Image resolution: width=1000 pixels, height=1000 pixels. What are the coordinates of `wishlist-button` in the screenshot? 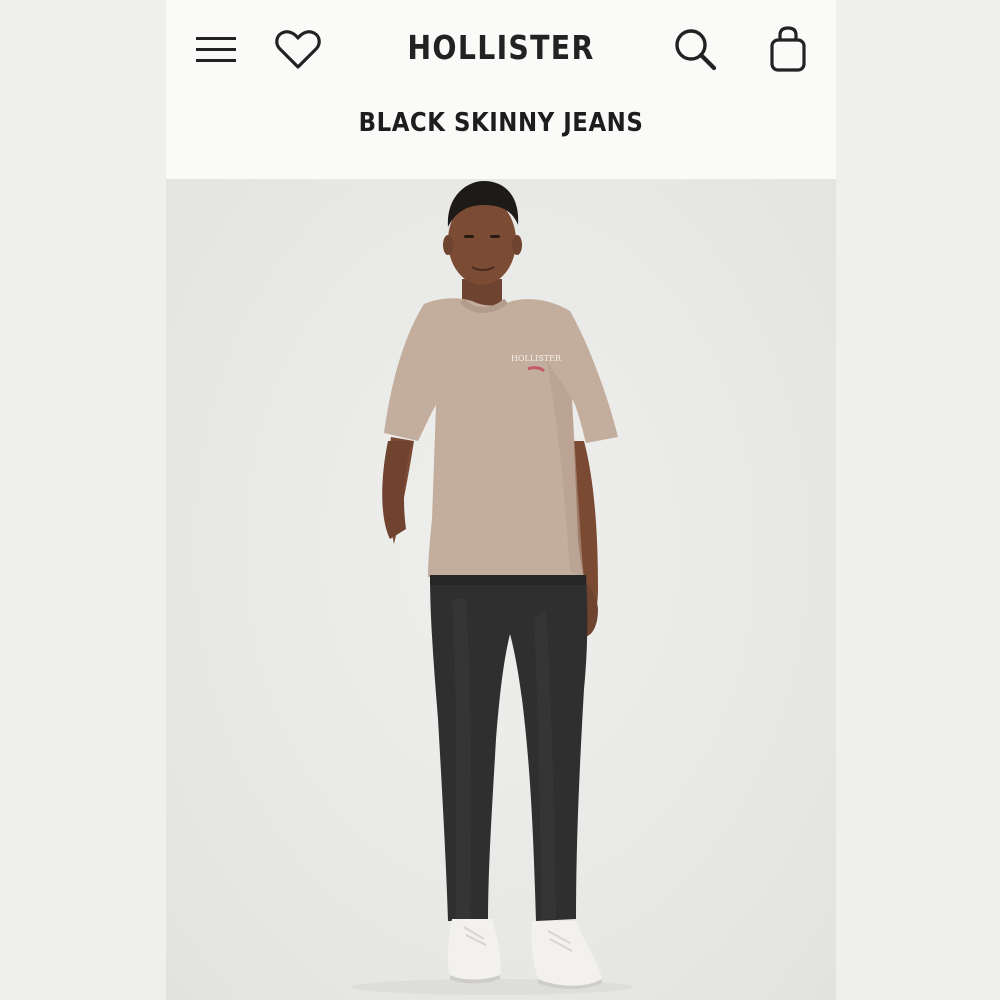 It's located at (298, 50).